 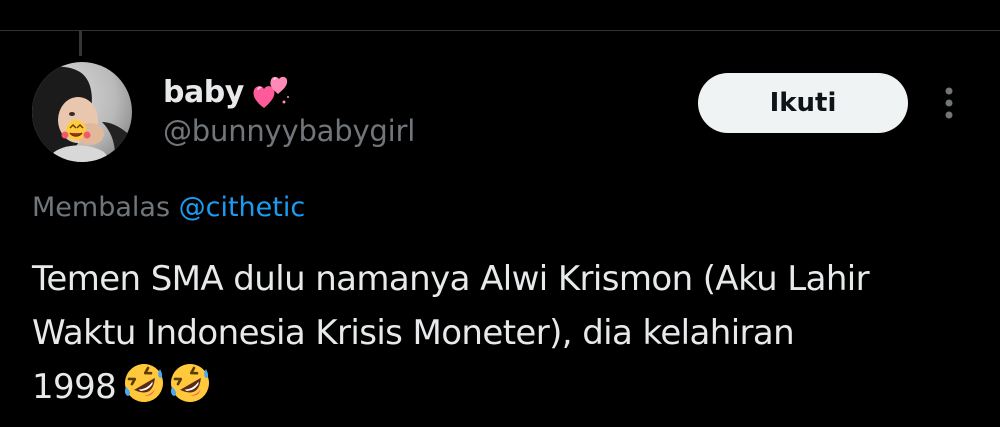 I want to click on display-name: baby, so click(x=203, y=92).